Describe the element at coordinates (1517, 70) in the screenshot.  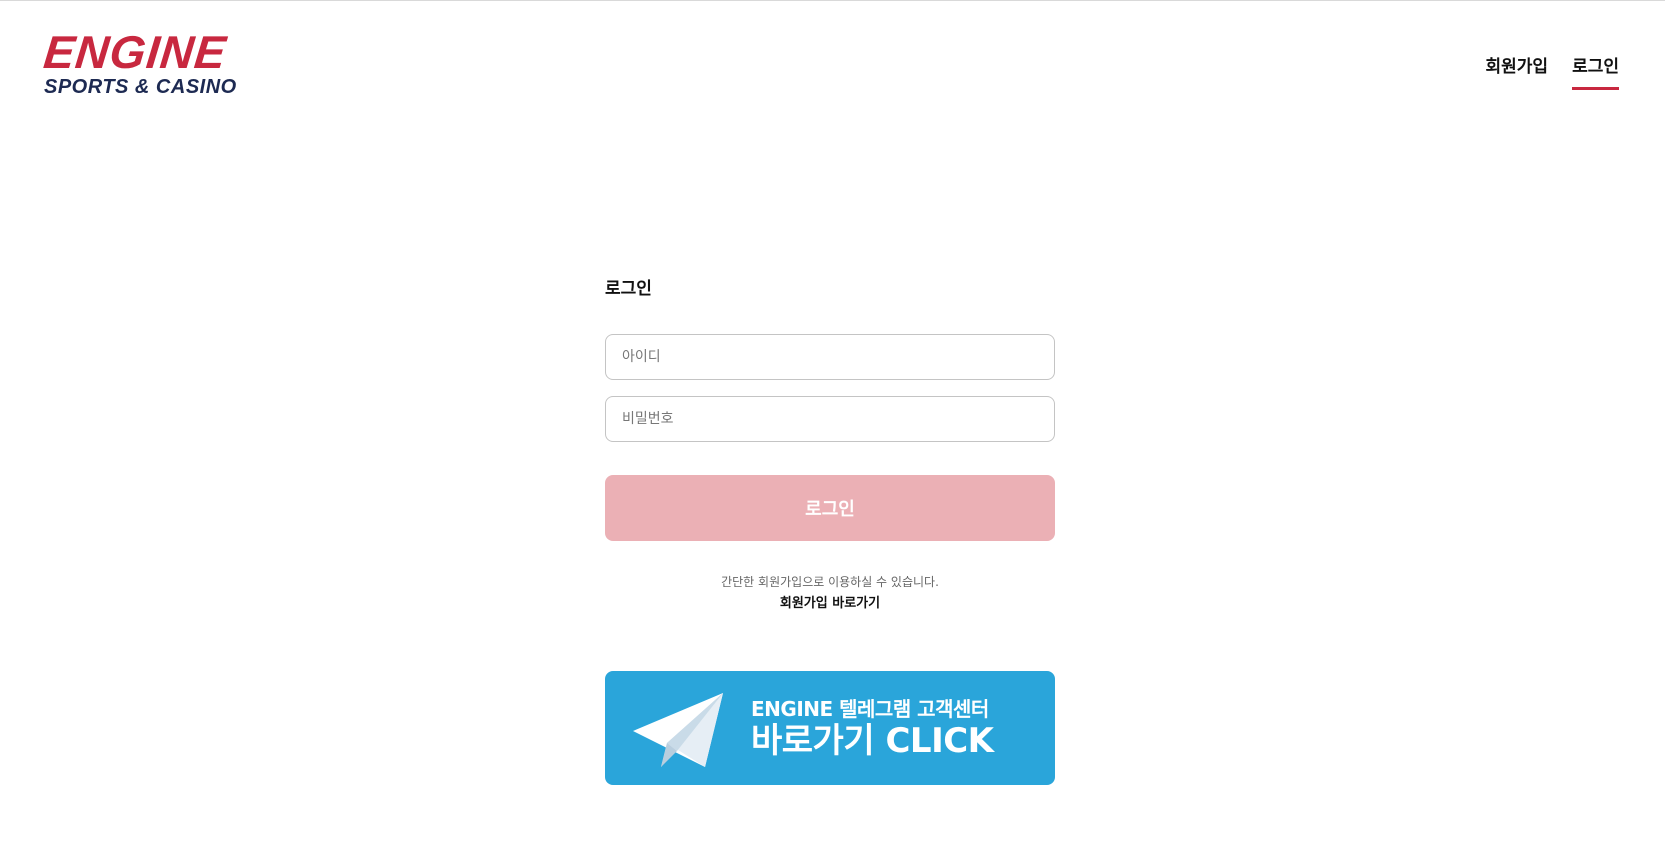
I see `nav-signup-link: 회원가입` at that location.